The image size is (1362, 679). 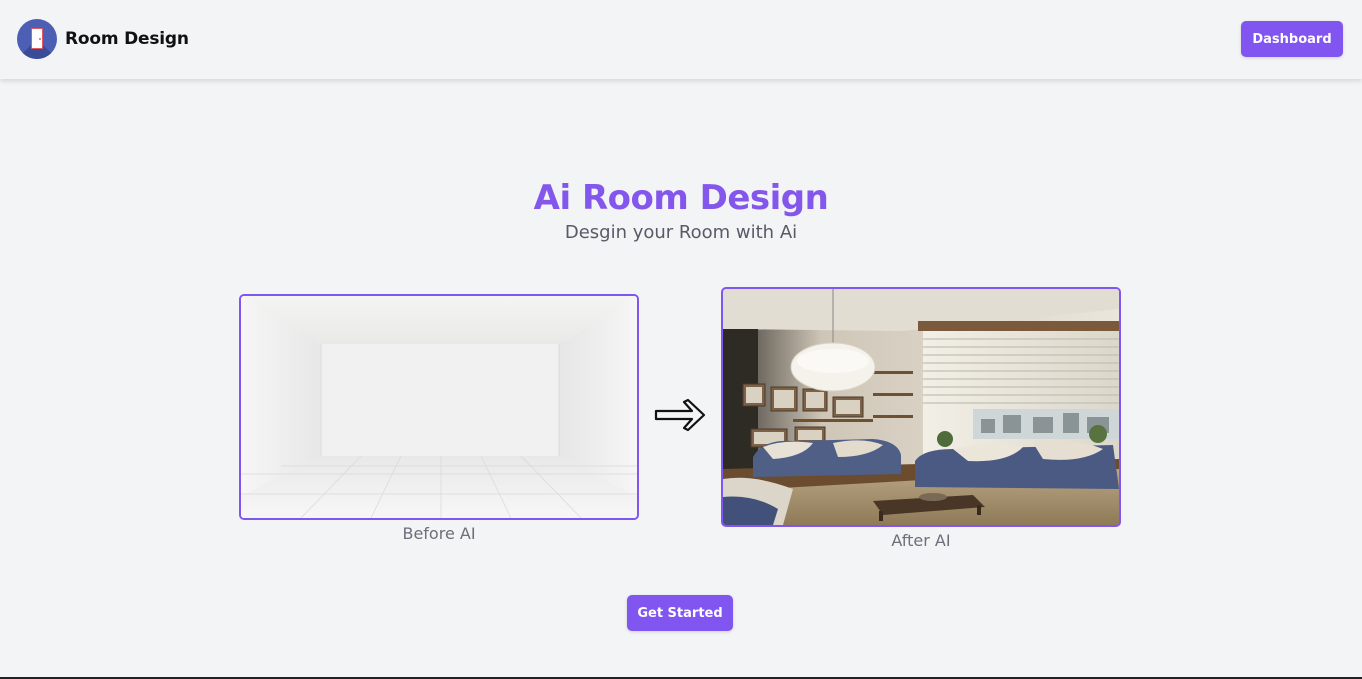 What do you see at coordinates (921, 407) in the screenshot?
I see `after-image` at bounding box center [921, 407].